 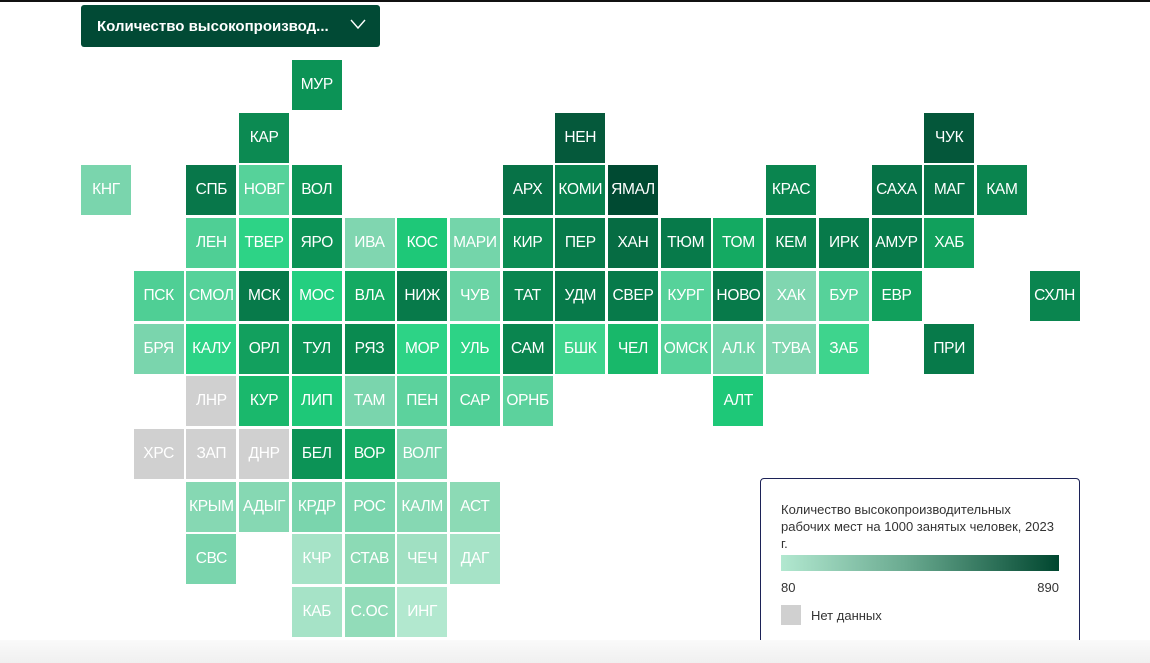 I want to click on region-tile: ВОЛГ, so click(x=422, y=453).